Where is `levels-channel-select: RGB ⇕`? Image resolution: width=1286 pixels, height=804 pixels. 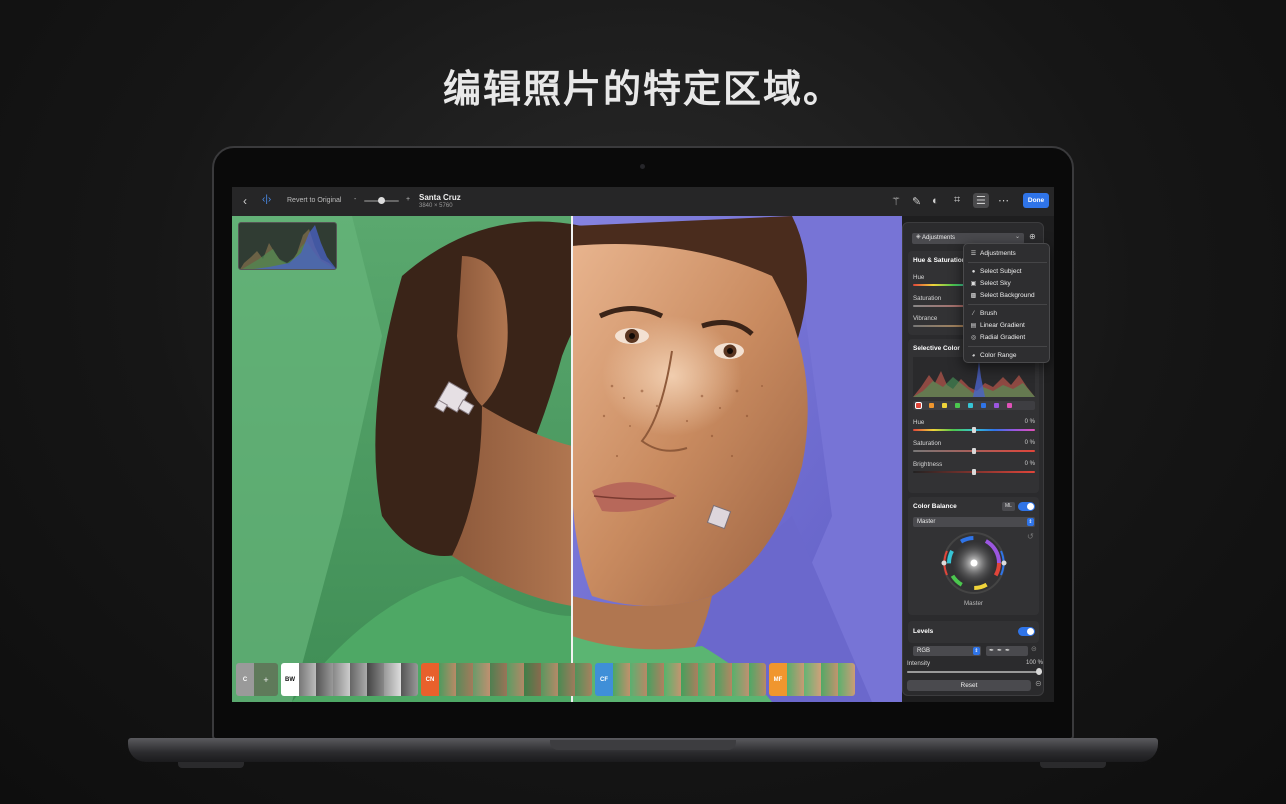
levels-channel-select: RGB ⇕ is located at coordinates (947, 651).